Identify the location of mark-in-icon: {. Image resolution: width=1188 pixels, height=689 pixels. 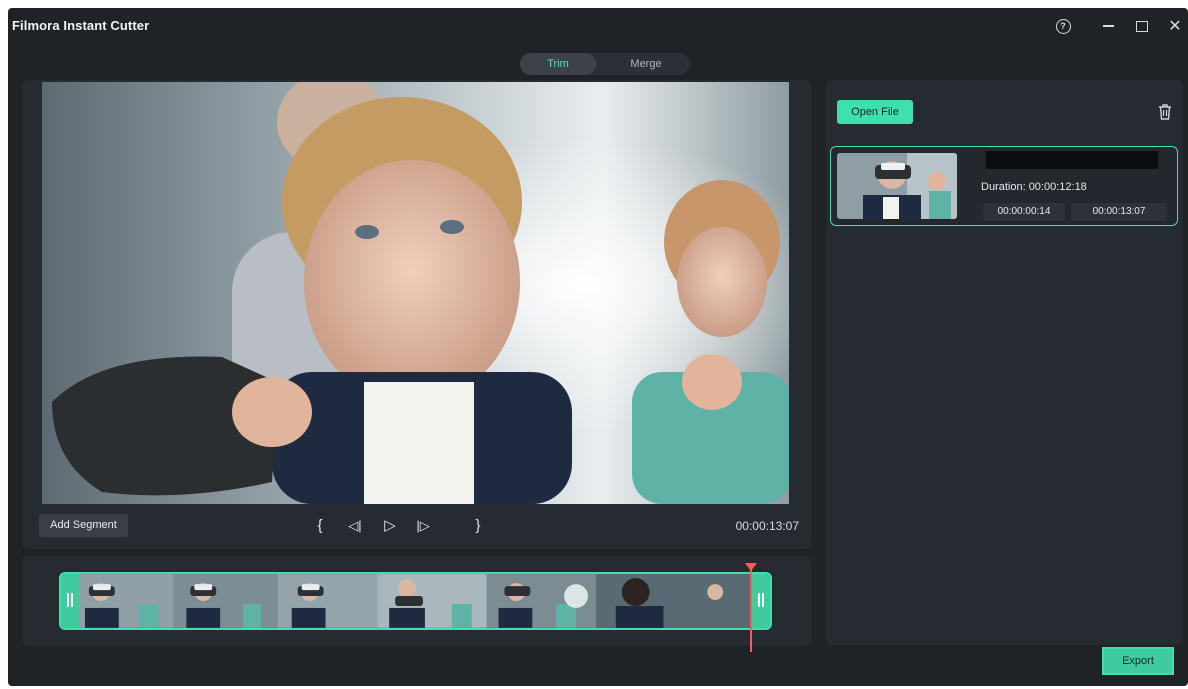
(320, 526).